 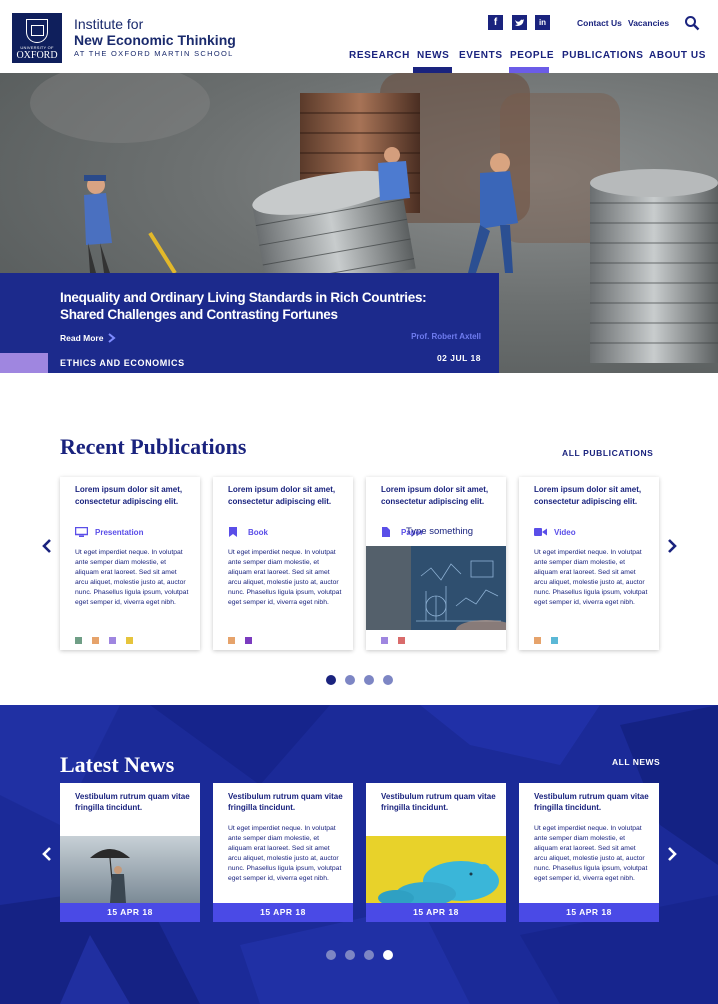 What do you see at coordinates (602, 55) in the screenshot?
I see `nav-publications: PUBLICATIONS` at bounding box center [602, 55].